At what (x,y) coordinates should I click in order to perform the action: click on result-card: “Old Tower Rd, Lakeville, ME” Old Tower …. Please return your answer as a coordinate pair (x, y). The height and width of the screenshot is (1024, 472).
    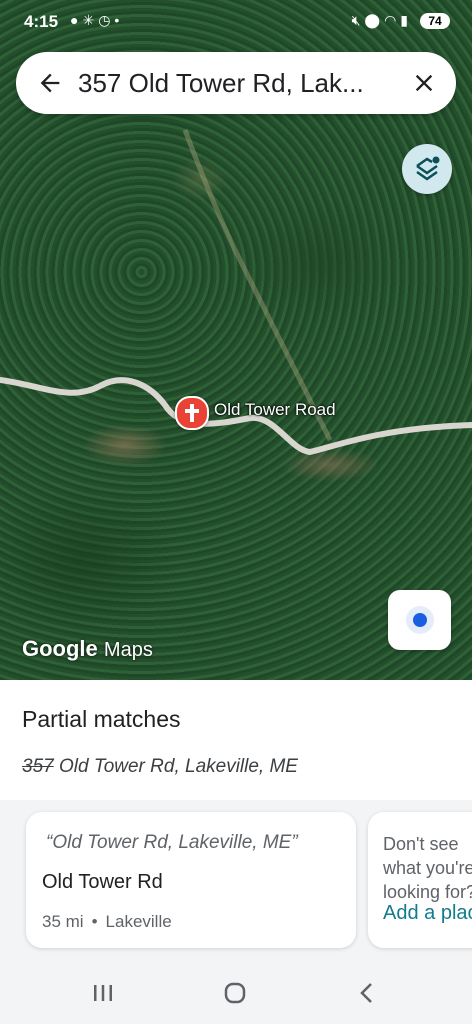
    Looking at the image, I should click on (191, 880).